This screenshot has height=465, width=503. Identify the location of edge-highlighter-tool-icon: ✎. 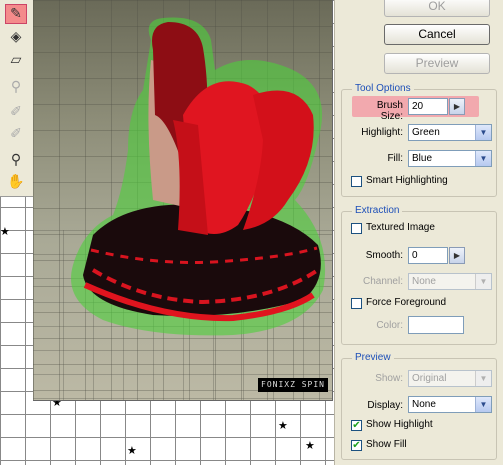
(16, 14).